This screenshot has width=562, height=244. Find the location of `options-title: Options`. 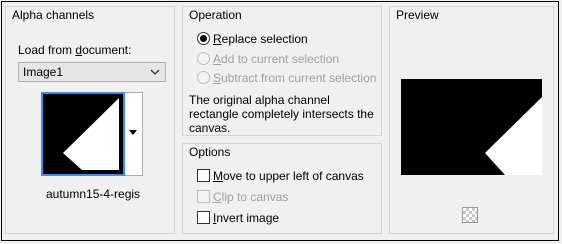

options-title: Options is located at coordinates (210, 152).